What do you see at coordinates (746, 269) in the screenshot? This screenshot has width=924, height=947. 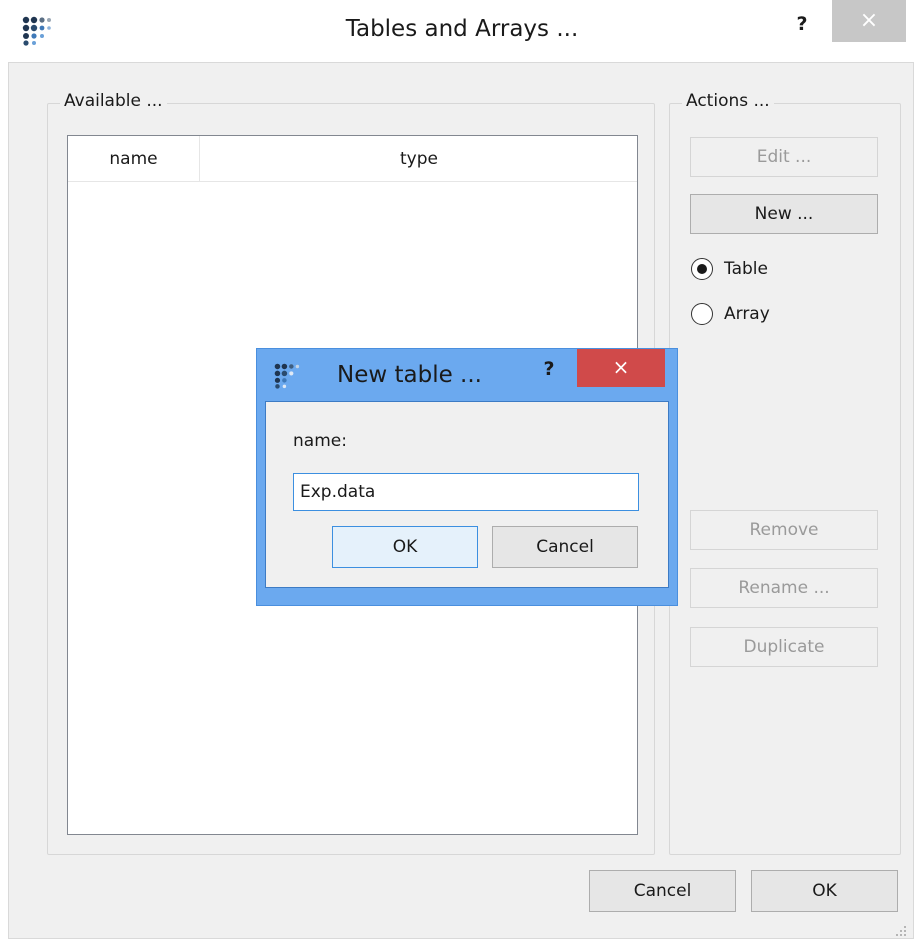 I see `radio-table-label: Table` at bounding box center [746, 269].